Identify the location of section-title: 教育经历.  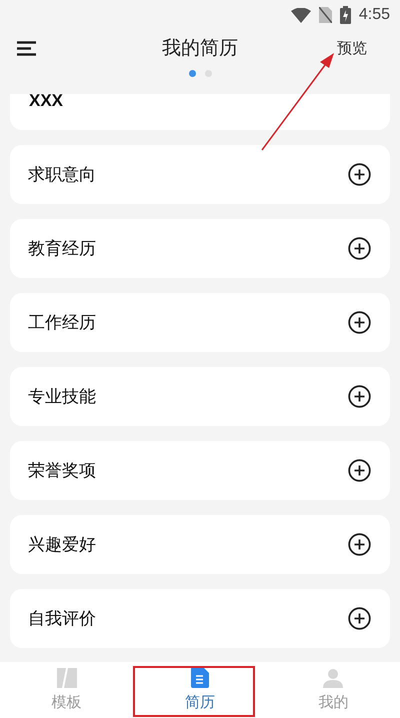
(62, 249).